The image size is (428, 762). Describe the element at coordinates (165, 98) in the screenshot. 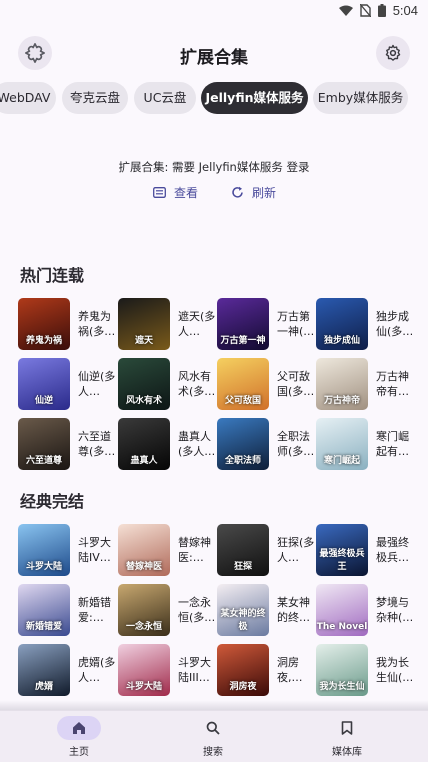

I see `tab-uc-drive: UC云盘` at that location.